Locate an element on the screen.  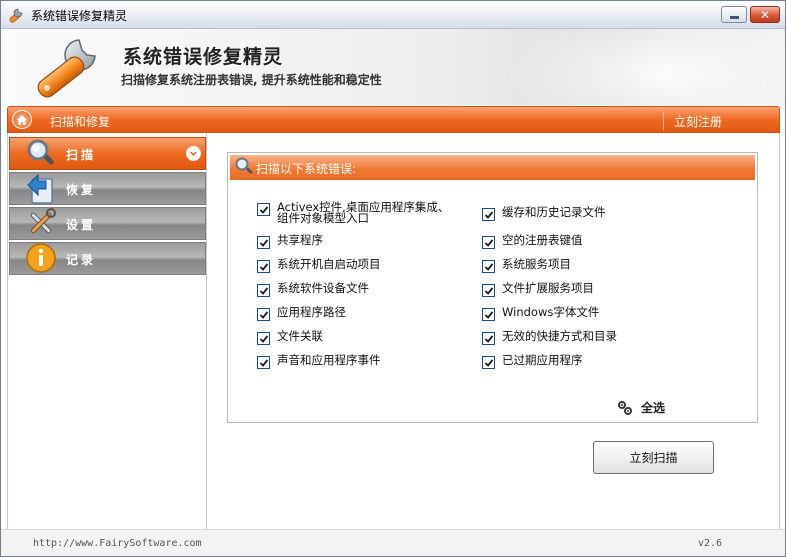
version-label: v2.6 is located at coordinates (710, 543).